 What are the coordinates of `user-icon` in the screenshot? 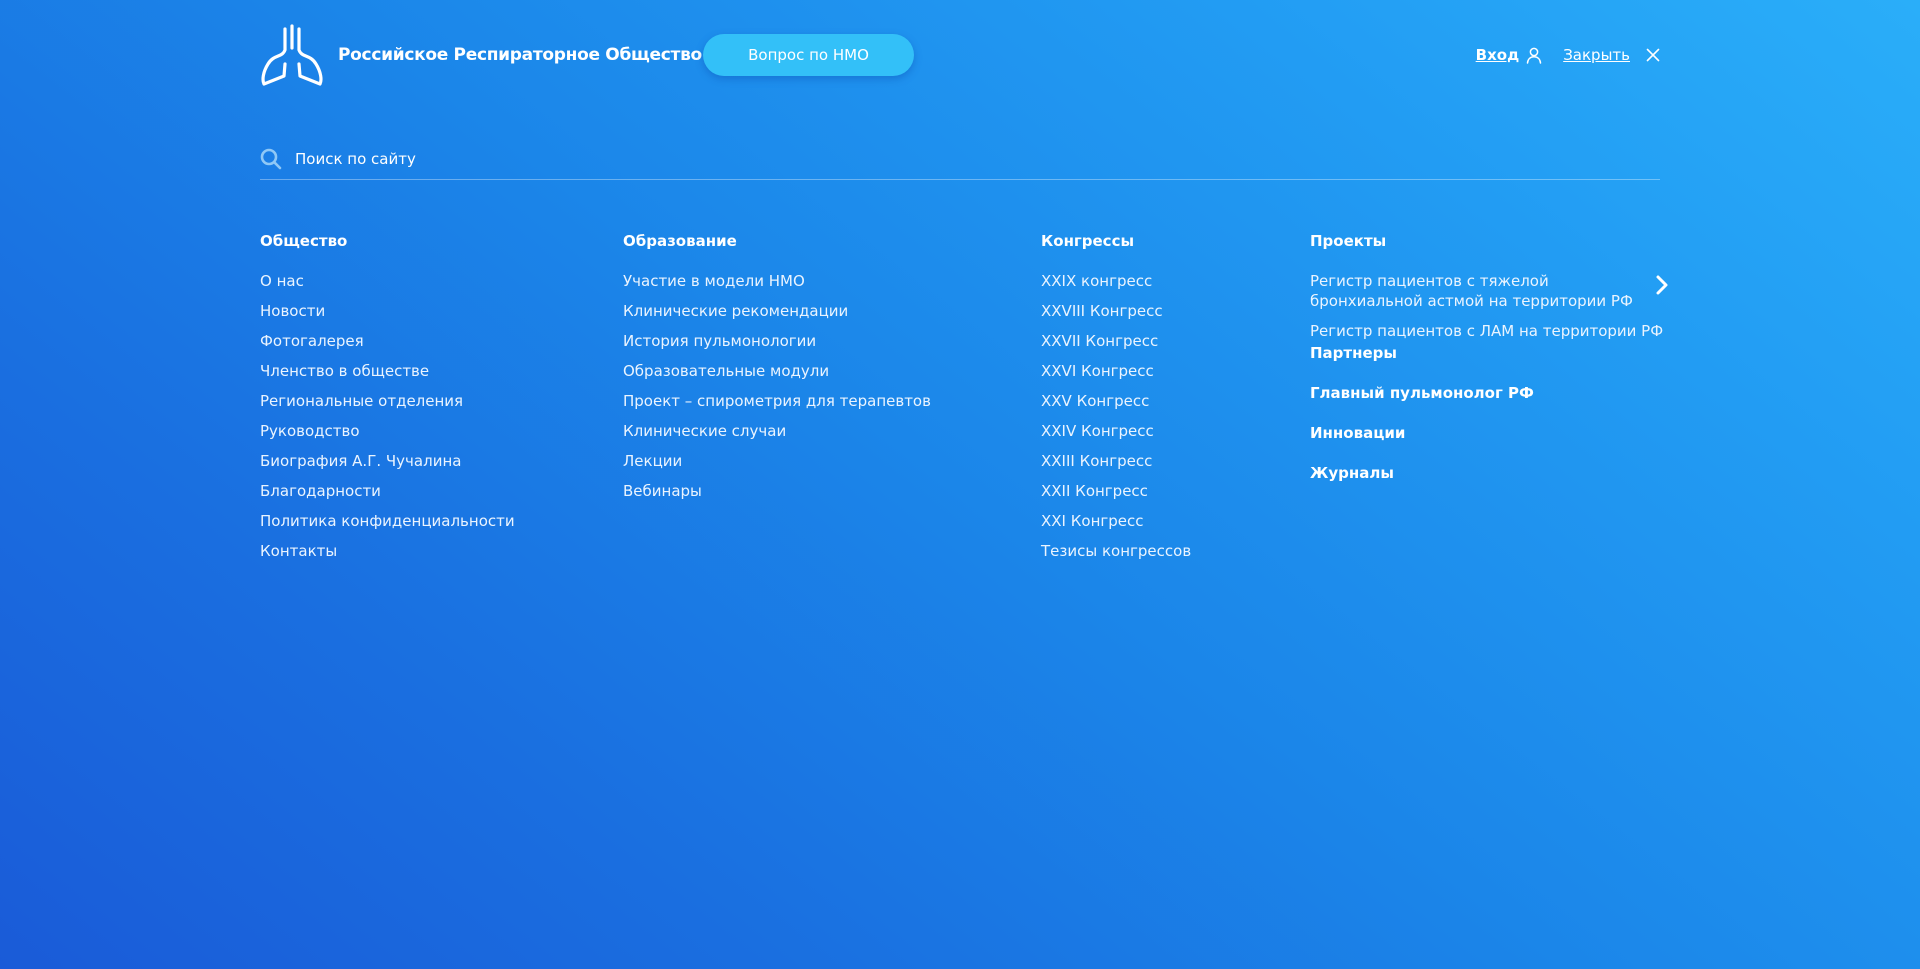 It's located at (1534, 55).